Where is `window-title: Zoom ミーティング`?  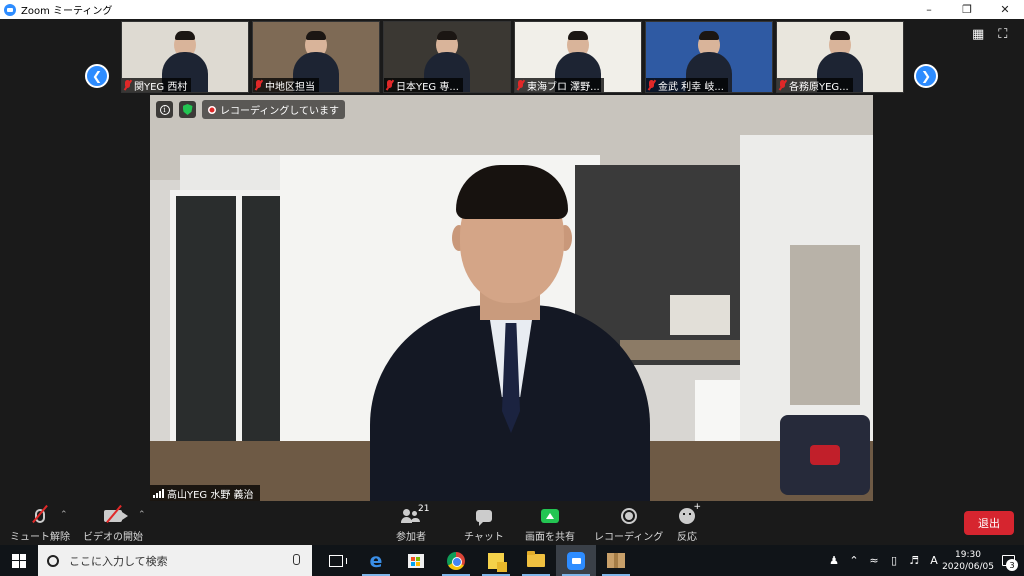
window-title: Zoom ミーティング is located at coordinates (67, 11).